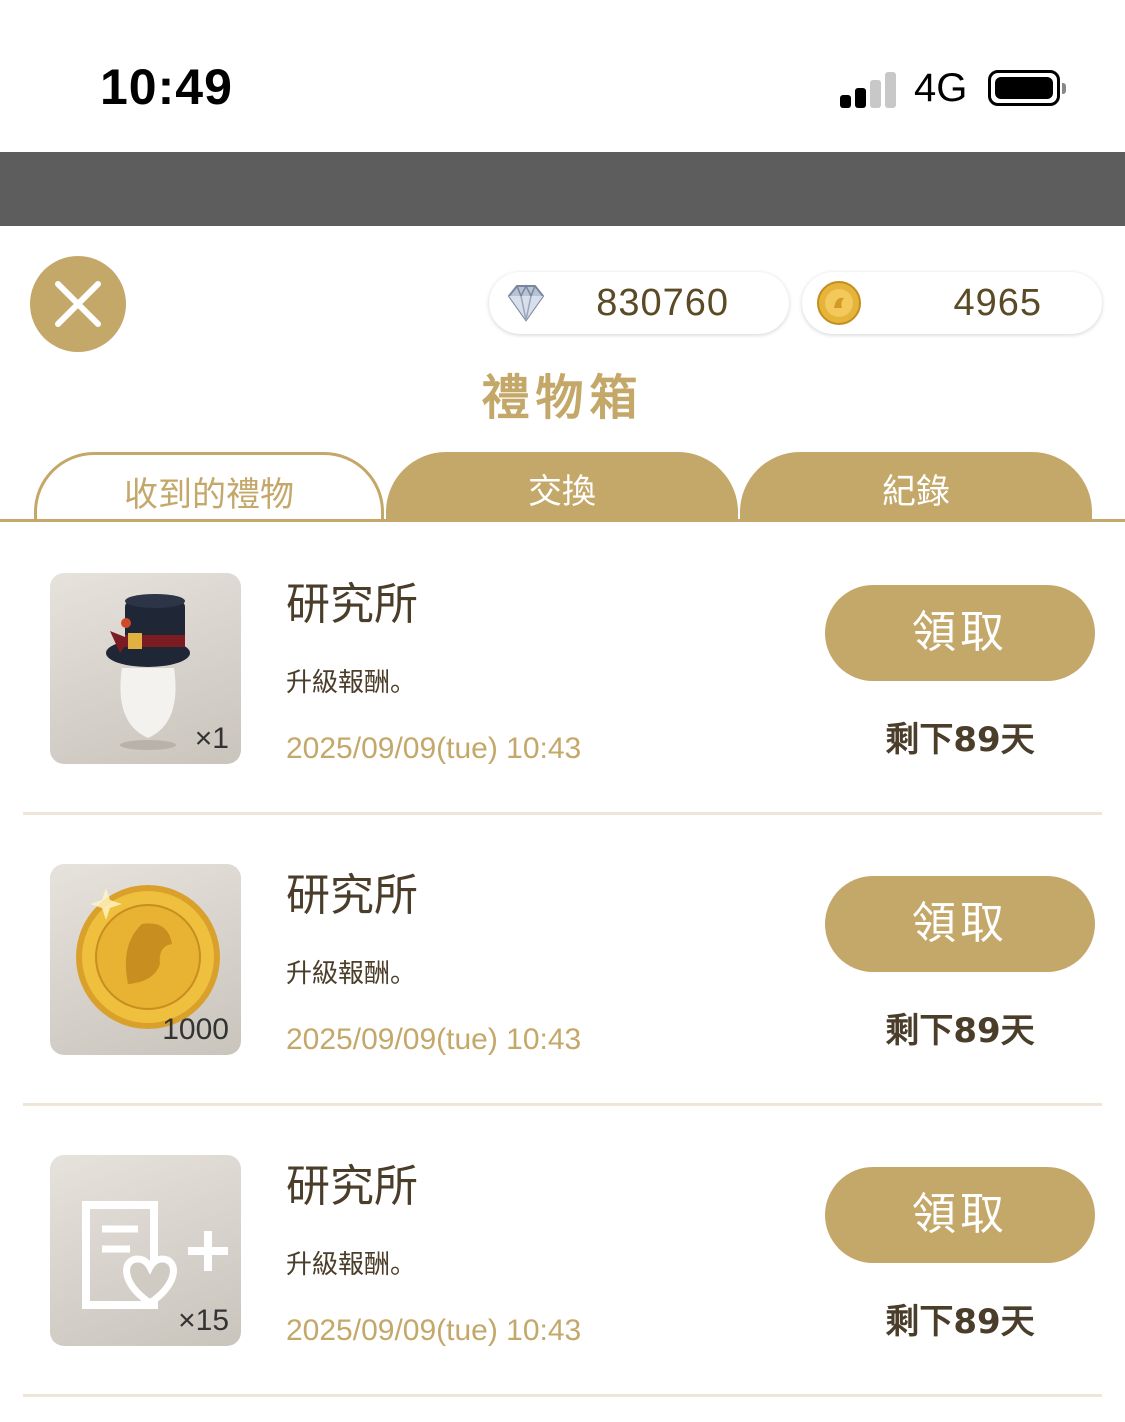 The width and height of the screenshot is (1125, 1422). Describe the element at coordinates (526, 303) in the screenshot. I see `diamond-icon` at that location.